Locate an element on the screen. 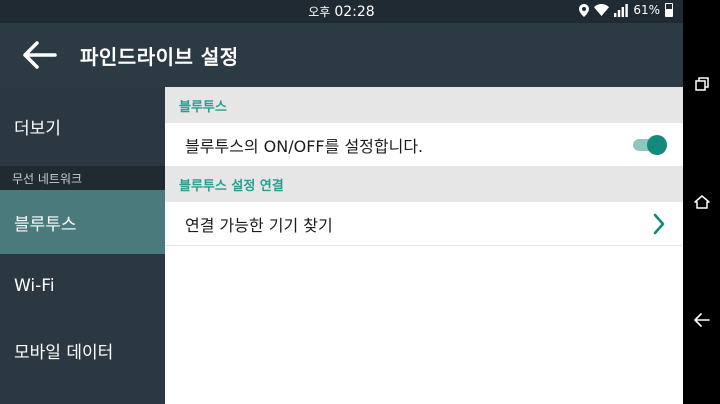 The width and height of the screenshot is (720, 404). status-ampm: 오후 is located at coordinates (319, 12).